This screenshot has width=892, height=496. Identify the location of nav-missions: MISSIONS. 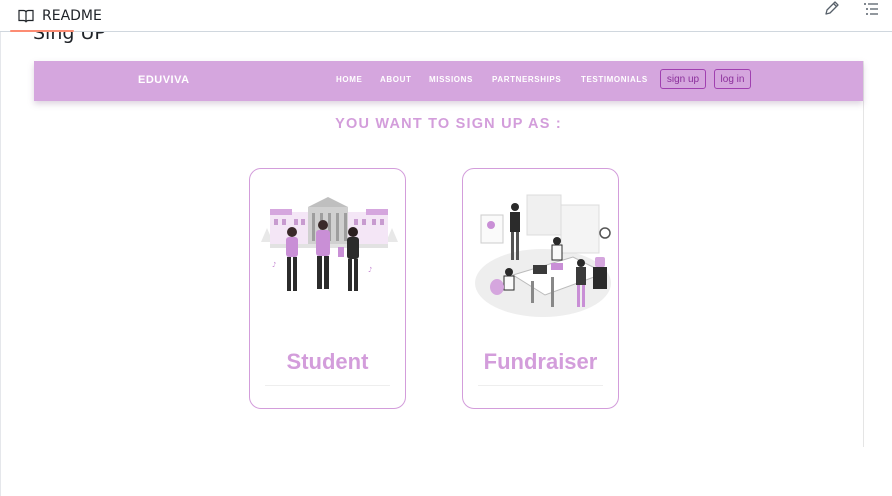
(451, 79).